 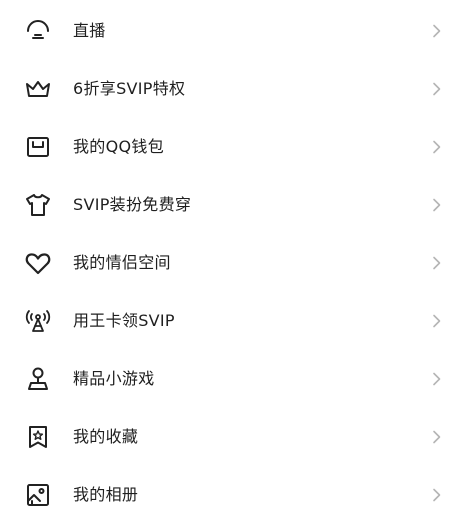 I want to click on menu-item-svip-dressup: SVIP装扮免费穿, so click(x=236, y=205).